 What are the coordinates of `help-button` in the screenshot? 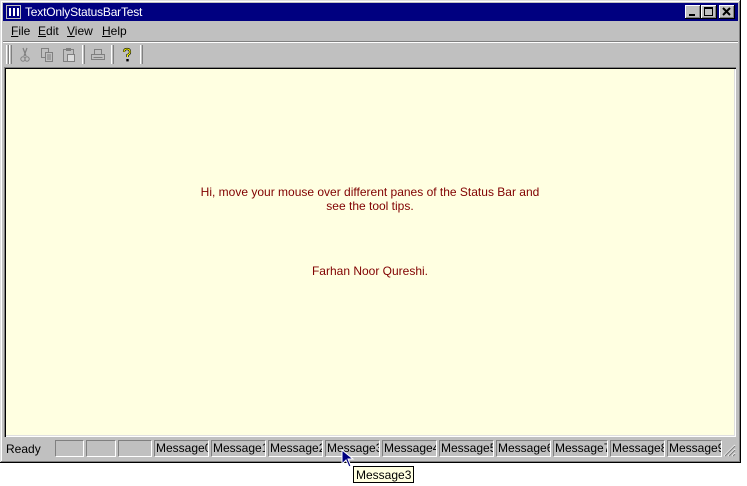 It's located at (127, 54).